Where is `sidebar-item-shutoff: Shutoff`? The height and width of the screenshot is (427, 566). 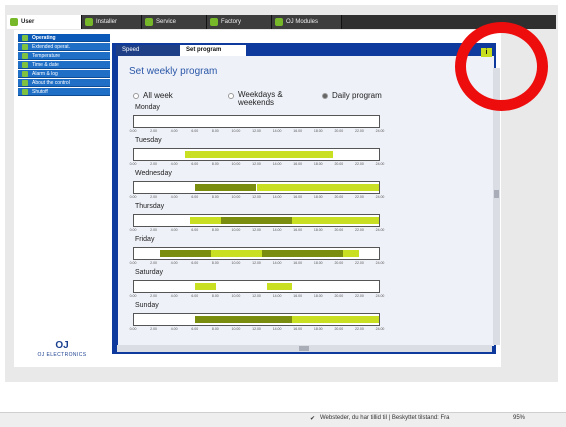 sidebar-item-shutoff: Shutoff is located at coordinates (64, 92).